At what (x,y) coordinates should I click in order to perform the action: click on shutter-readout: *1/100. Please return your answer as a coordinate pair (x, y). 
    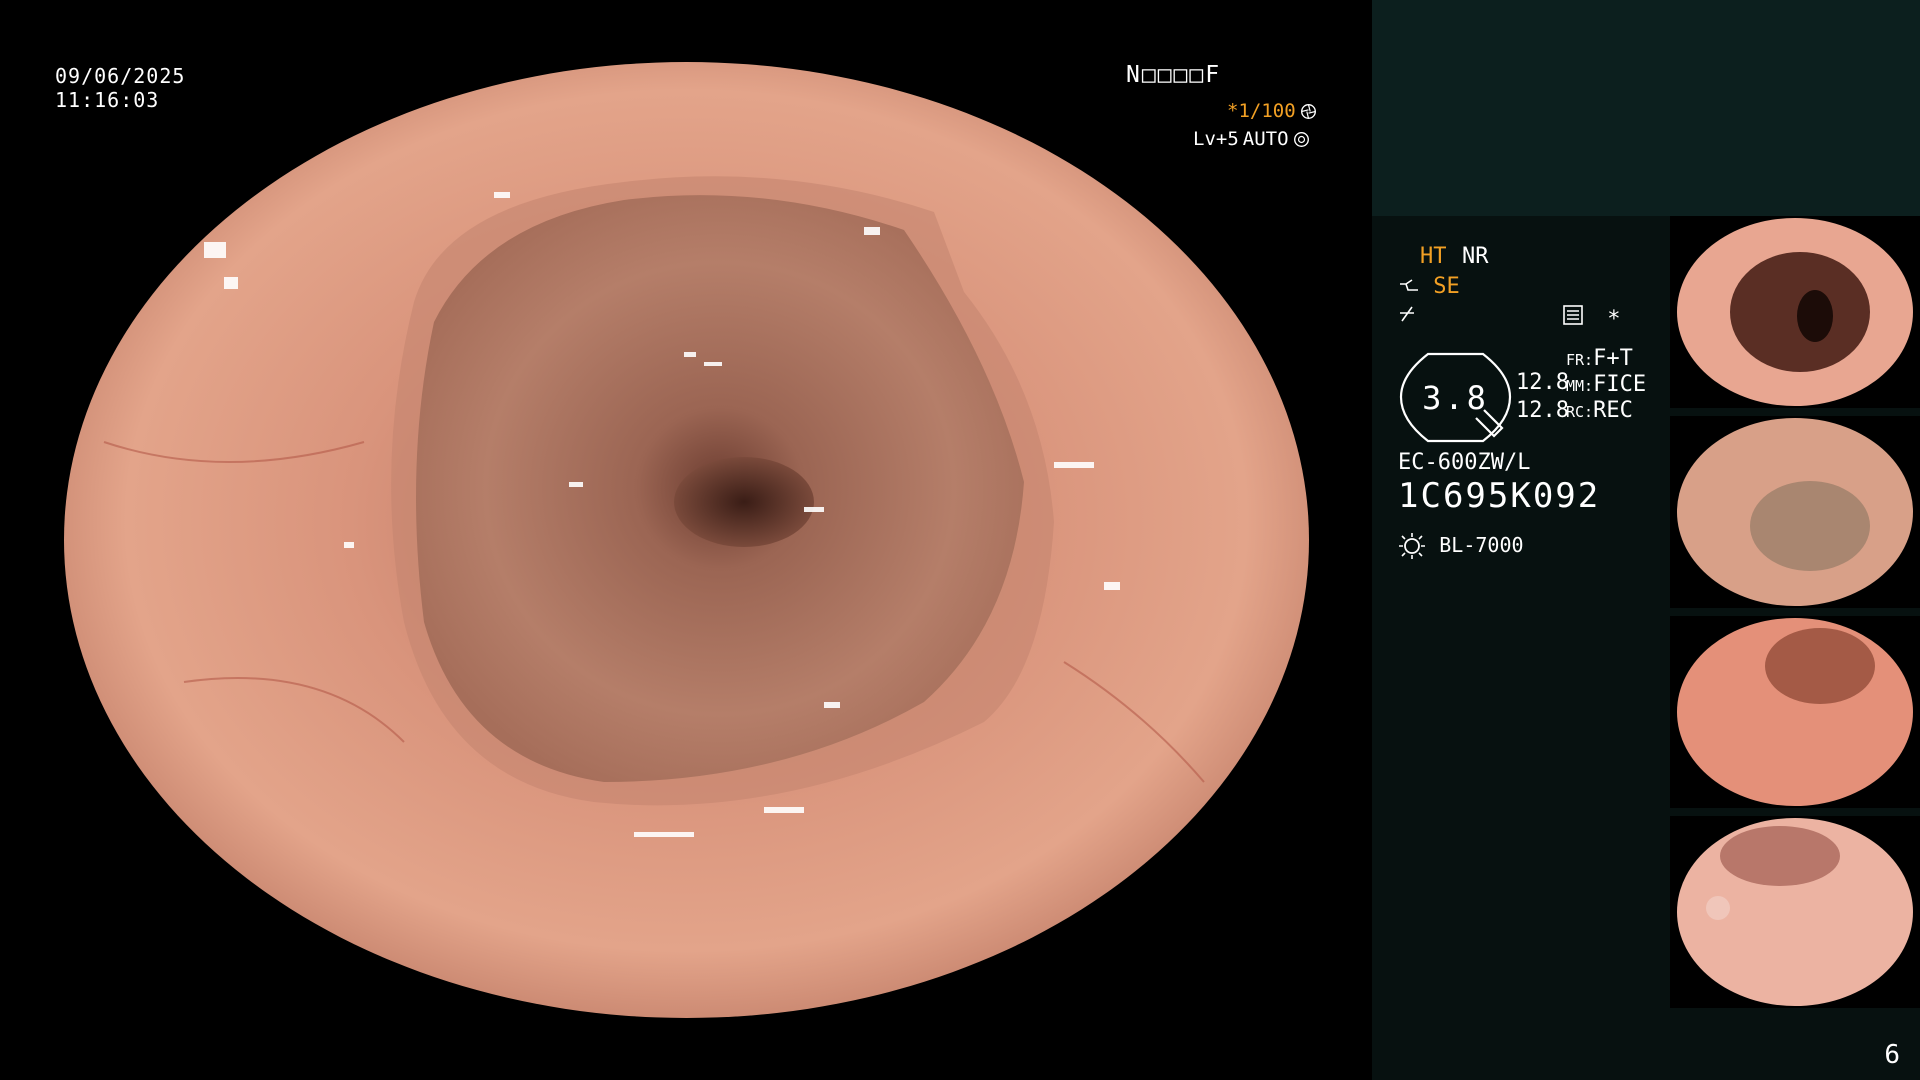
    Looking at the image, I should click on (1272, 111).